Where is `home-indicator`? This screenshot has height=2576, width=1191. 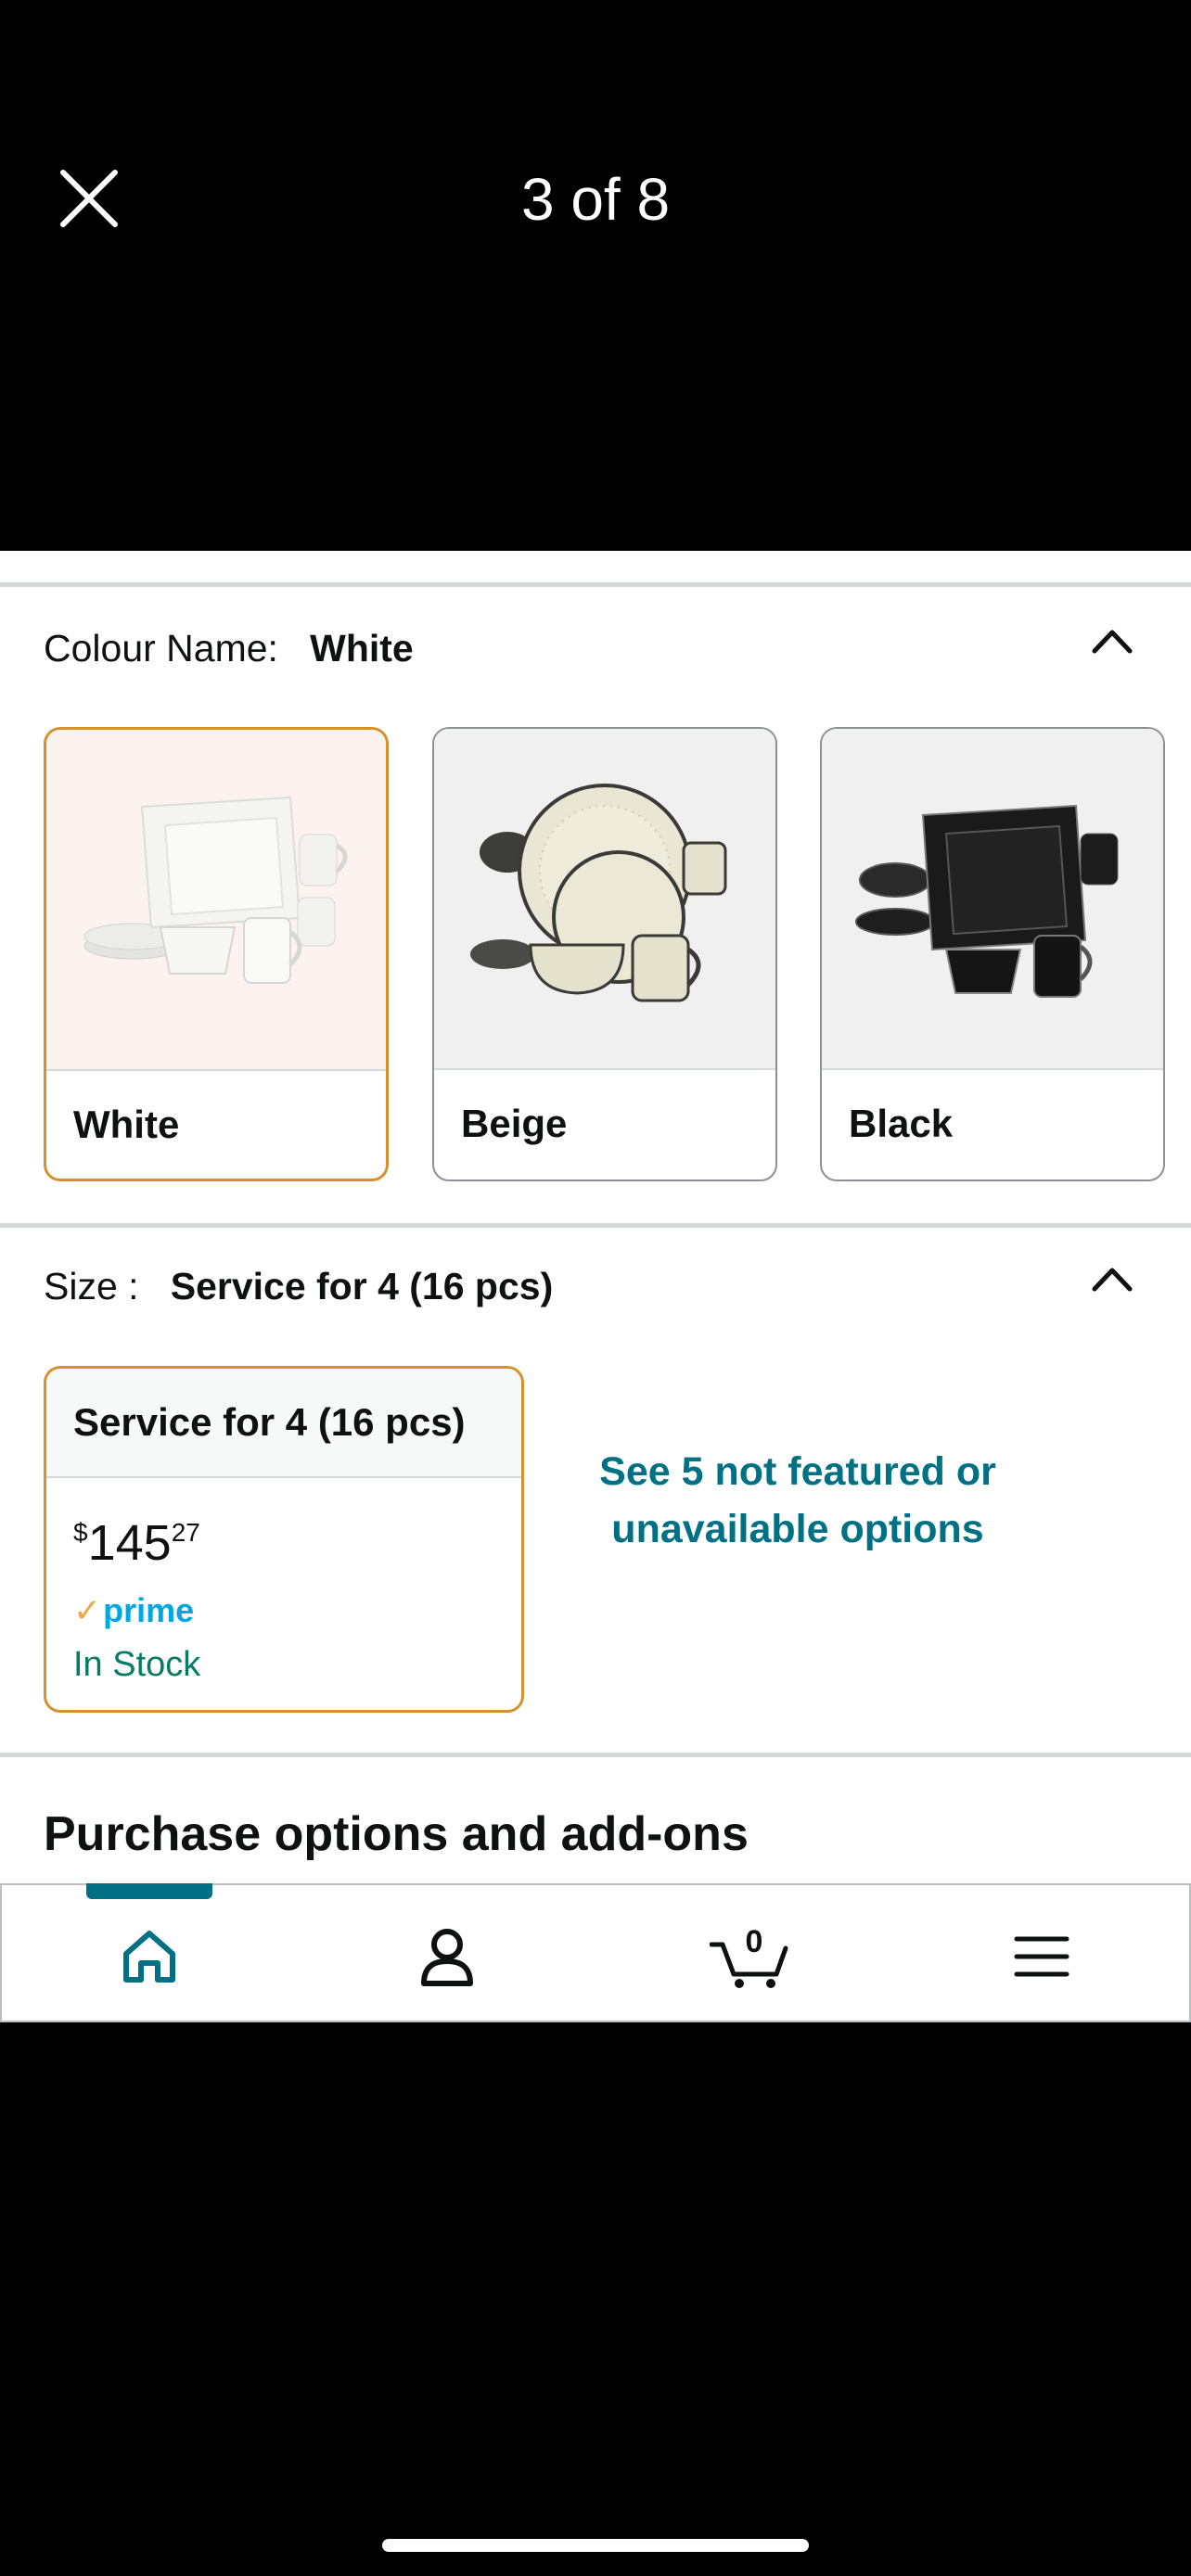 home-indicator is located at coordinates (595, 2545).